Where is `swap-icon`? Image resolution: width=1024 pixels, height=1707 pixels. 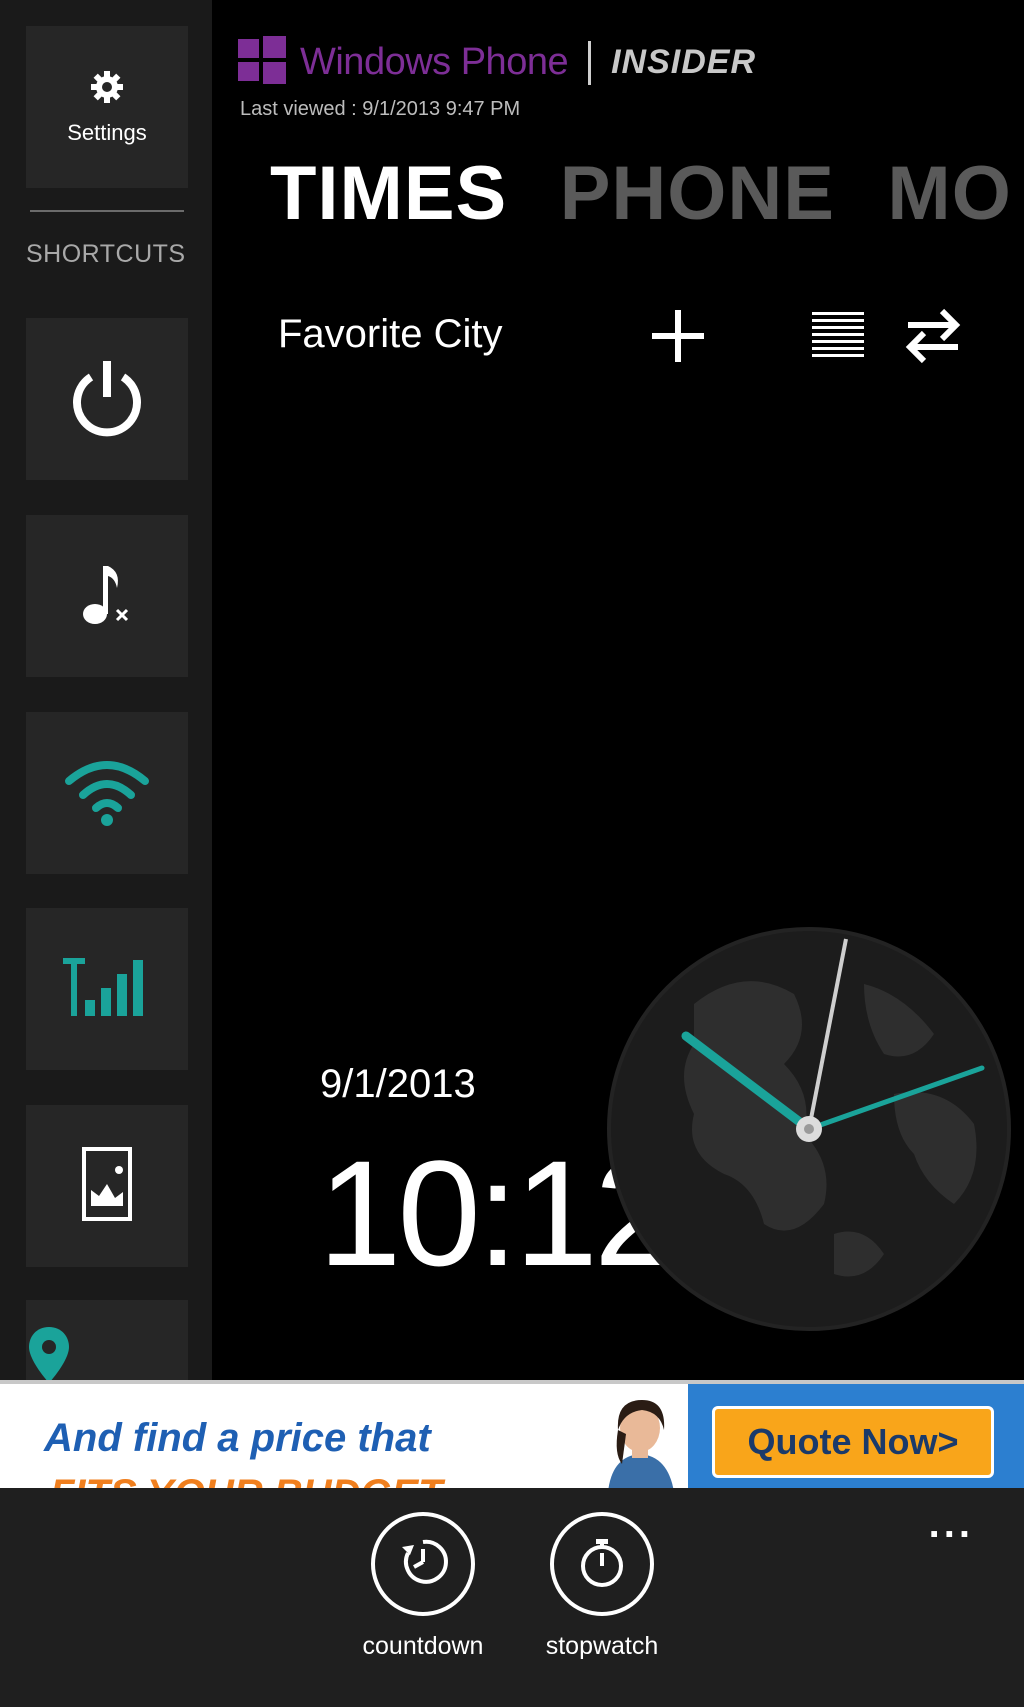
swap-icon is located at coordinates (933, 338).